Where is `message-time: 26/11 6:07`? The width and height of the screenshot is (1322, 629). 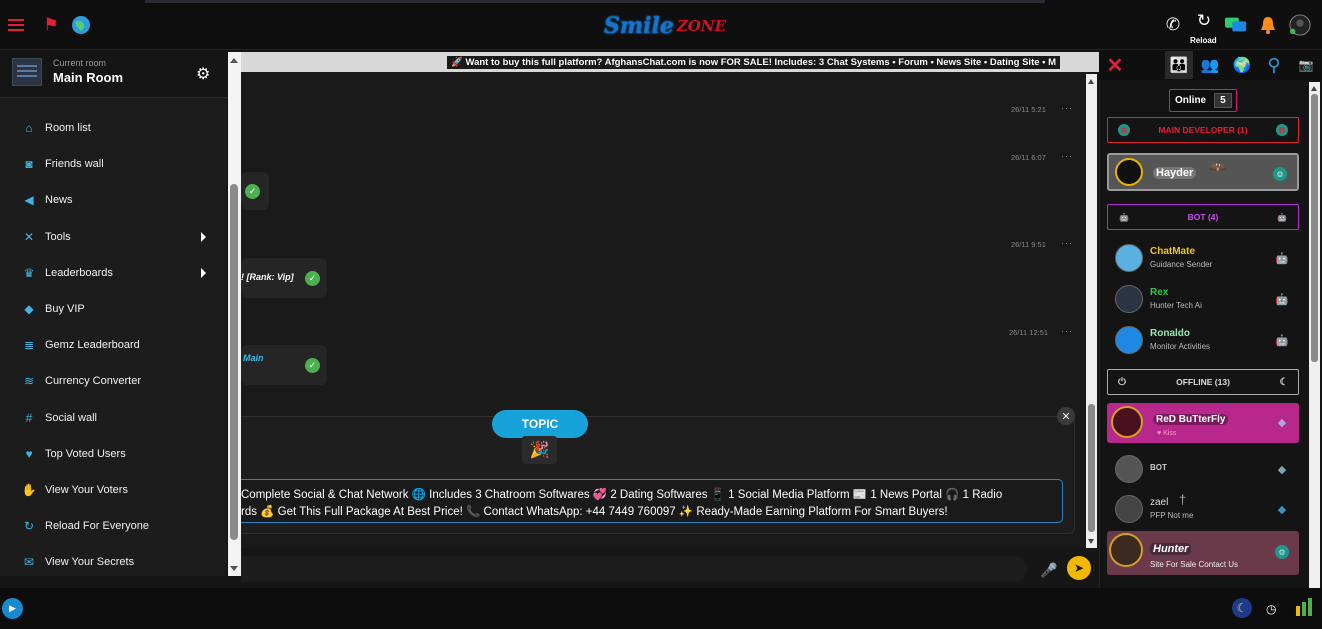
message-time: 26/11 6:07 is located at coordinates (1028, 157).